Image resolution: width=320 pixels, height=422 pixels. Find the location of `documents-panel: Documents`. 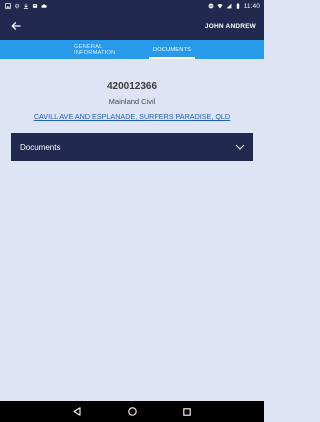

documents-panel: Documents is located at coordinates (132, 147).